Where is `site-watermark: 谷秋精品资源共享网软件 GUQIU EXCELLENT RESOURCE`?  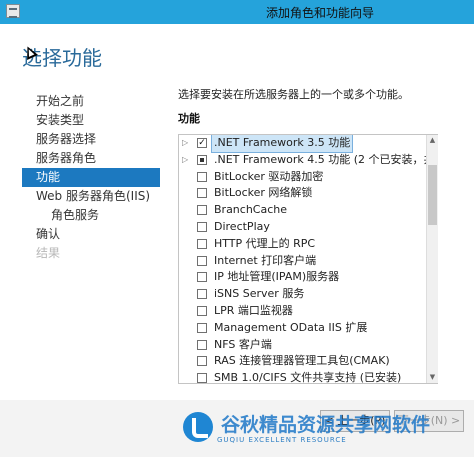 site-watermark: 谷秋精品资源共享网软件 GUQIU EXCELLENT RESOURCE is located at coordinates (328, 432).